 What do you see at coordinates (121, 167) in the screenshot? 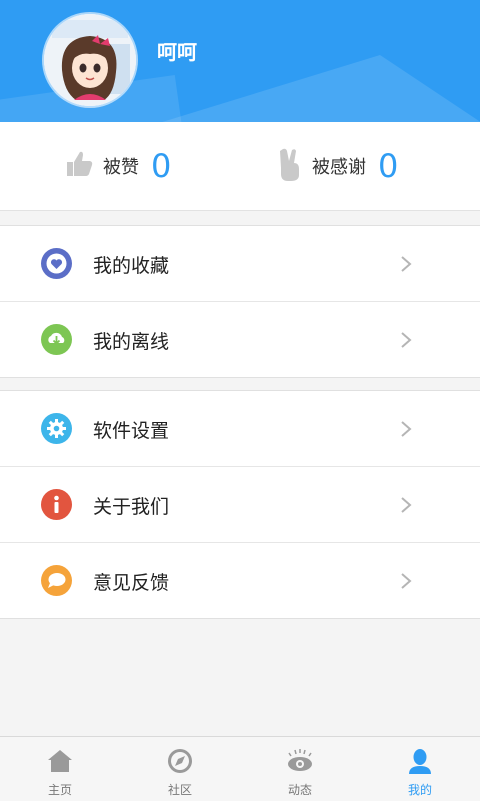
I see `likes-label: 被赞` at bounding box center [121, 167].